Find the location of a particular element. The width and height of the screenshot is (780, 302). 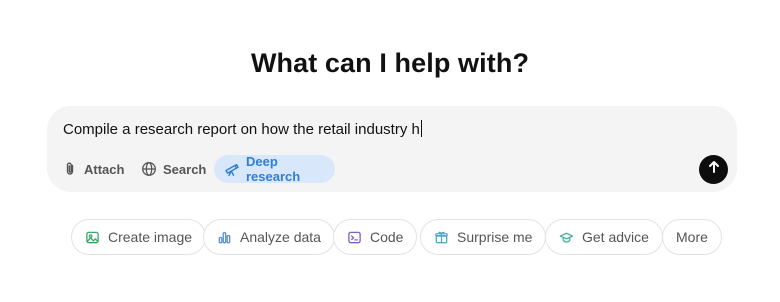

create-image-chip: Create image is located at coordinates (139, 237).